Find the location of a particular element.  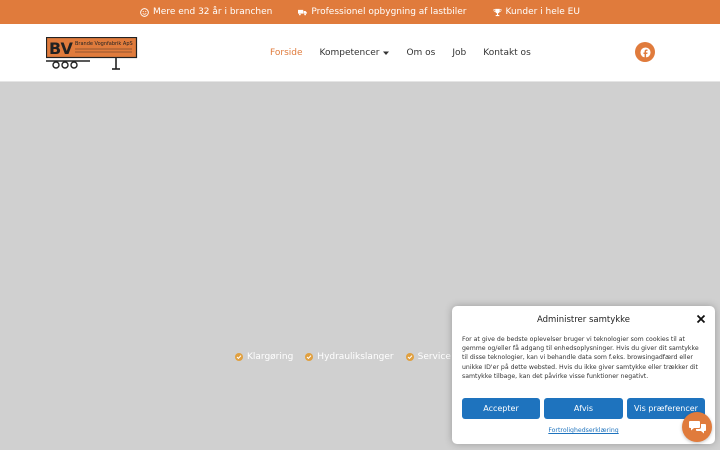

facebook-icon is located at coordinates (645, 52).